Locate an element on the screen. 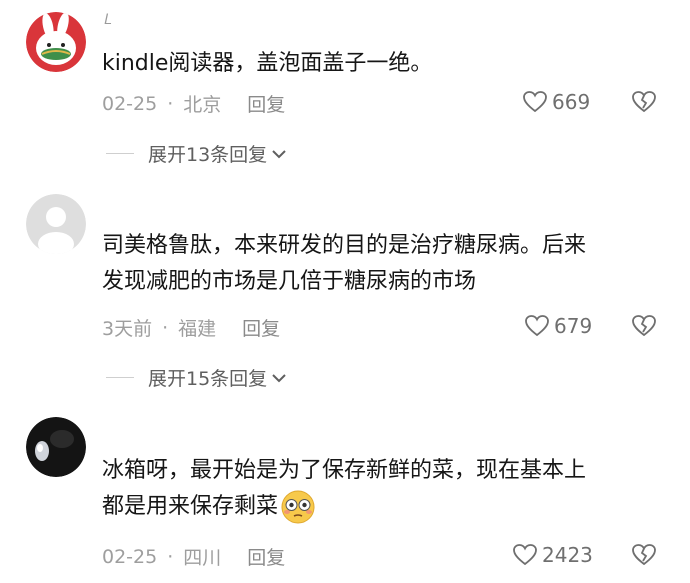 This screenshot has width=690, height=583. comment-meta: 3天前 · 福建 回复 is located at coordinates (191, 327).